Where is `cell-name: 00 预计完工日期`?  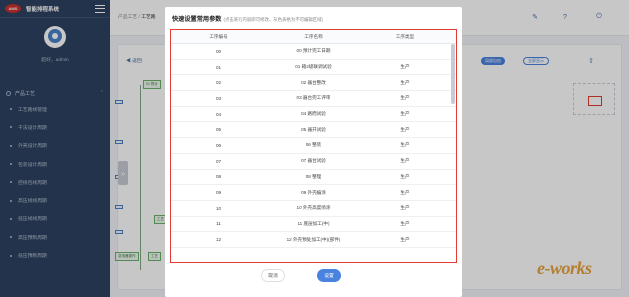 cell-name: 00 预计完工日期 is located at coordinates (313, 51).